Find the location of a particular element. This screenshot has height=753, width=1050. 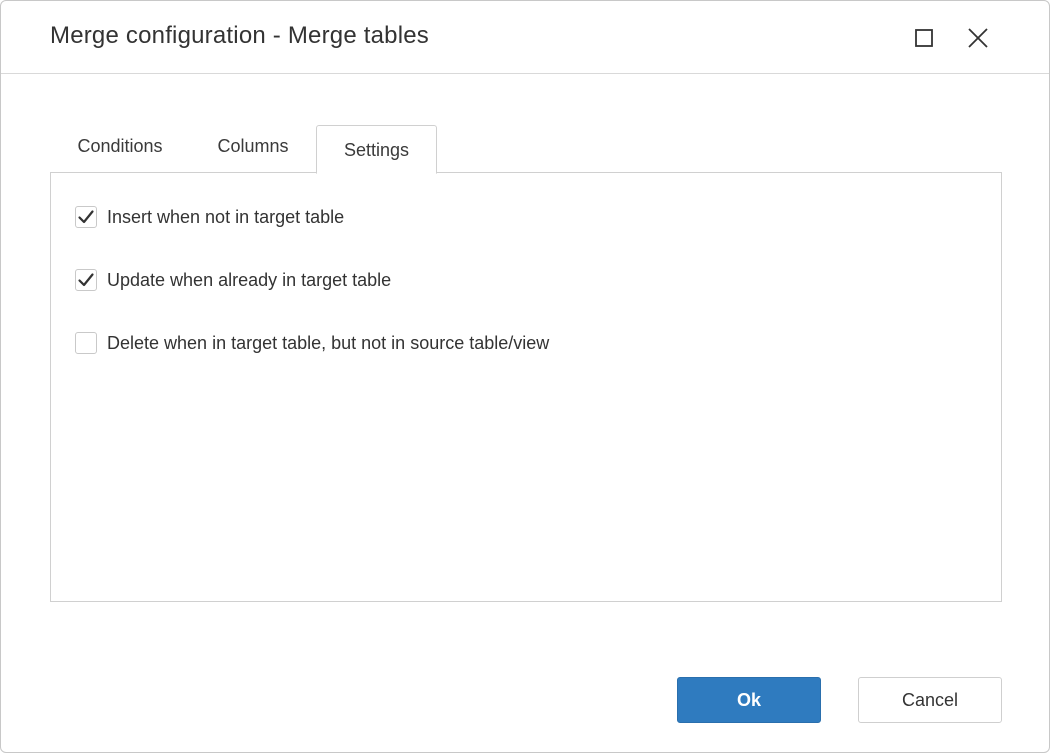

option-insert-when-not-in-target: Insert when not in target table is located at coordinates (209, 217).